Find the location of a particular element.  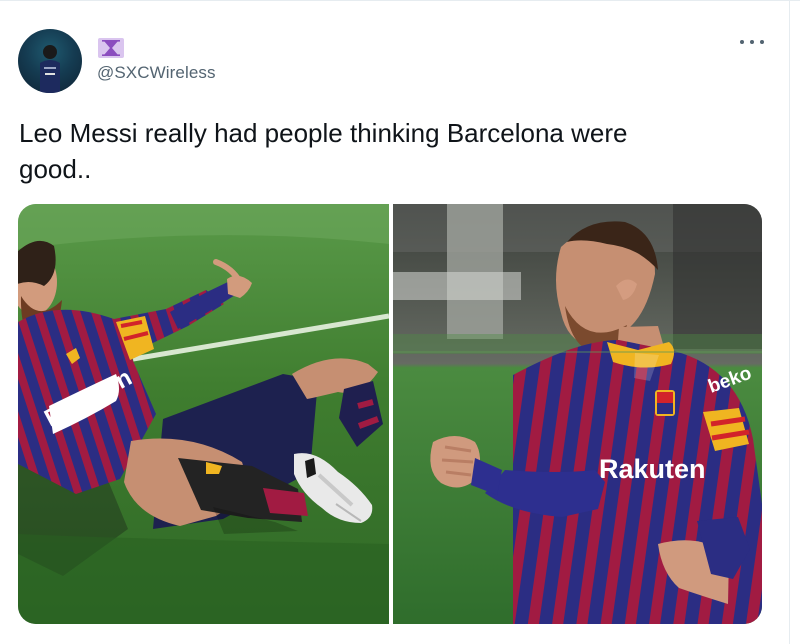

author-handle: @SXCWireless is located at coordinates (156, 73).